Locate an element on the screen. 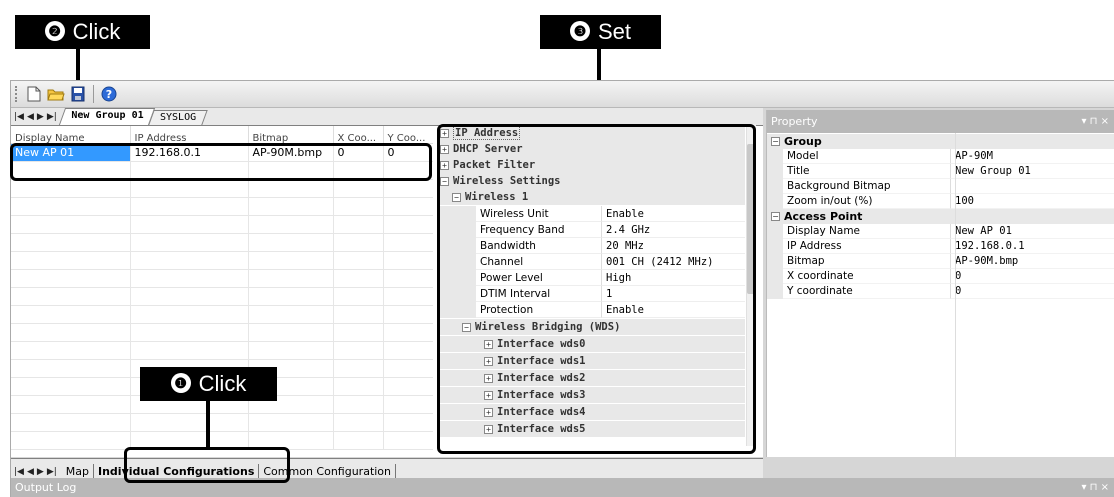 This screenshot has width=1114, height=497. callout-1-click: ❶ Click is located at coordinates (208, 384).